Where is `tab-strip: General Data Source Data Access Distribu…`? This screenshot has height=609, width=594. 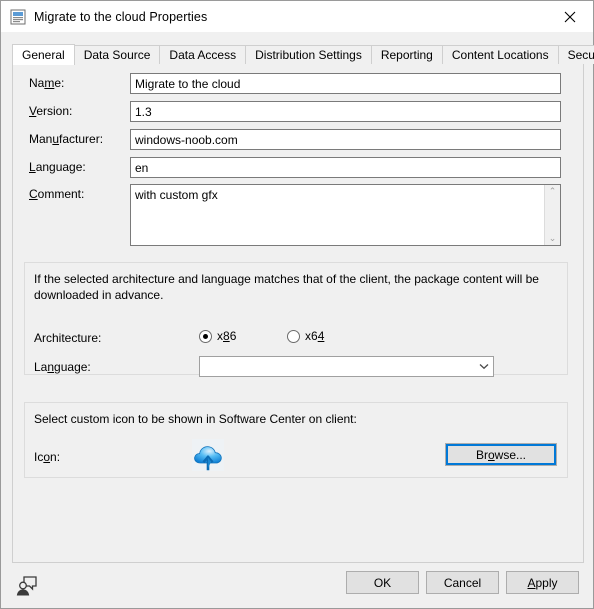
tab-strip: General Data Source Data Access Distribu… is located at coordinates (303, 54).